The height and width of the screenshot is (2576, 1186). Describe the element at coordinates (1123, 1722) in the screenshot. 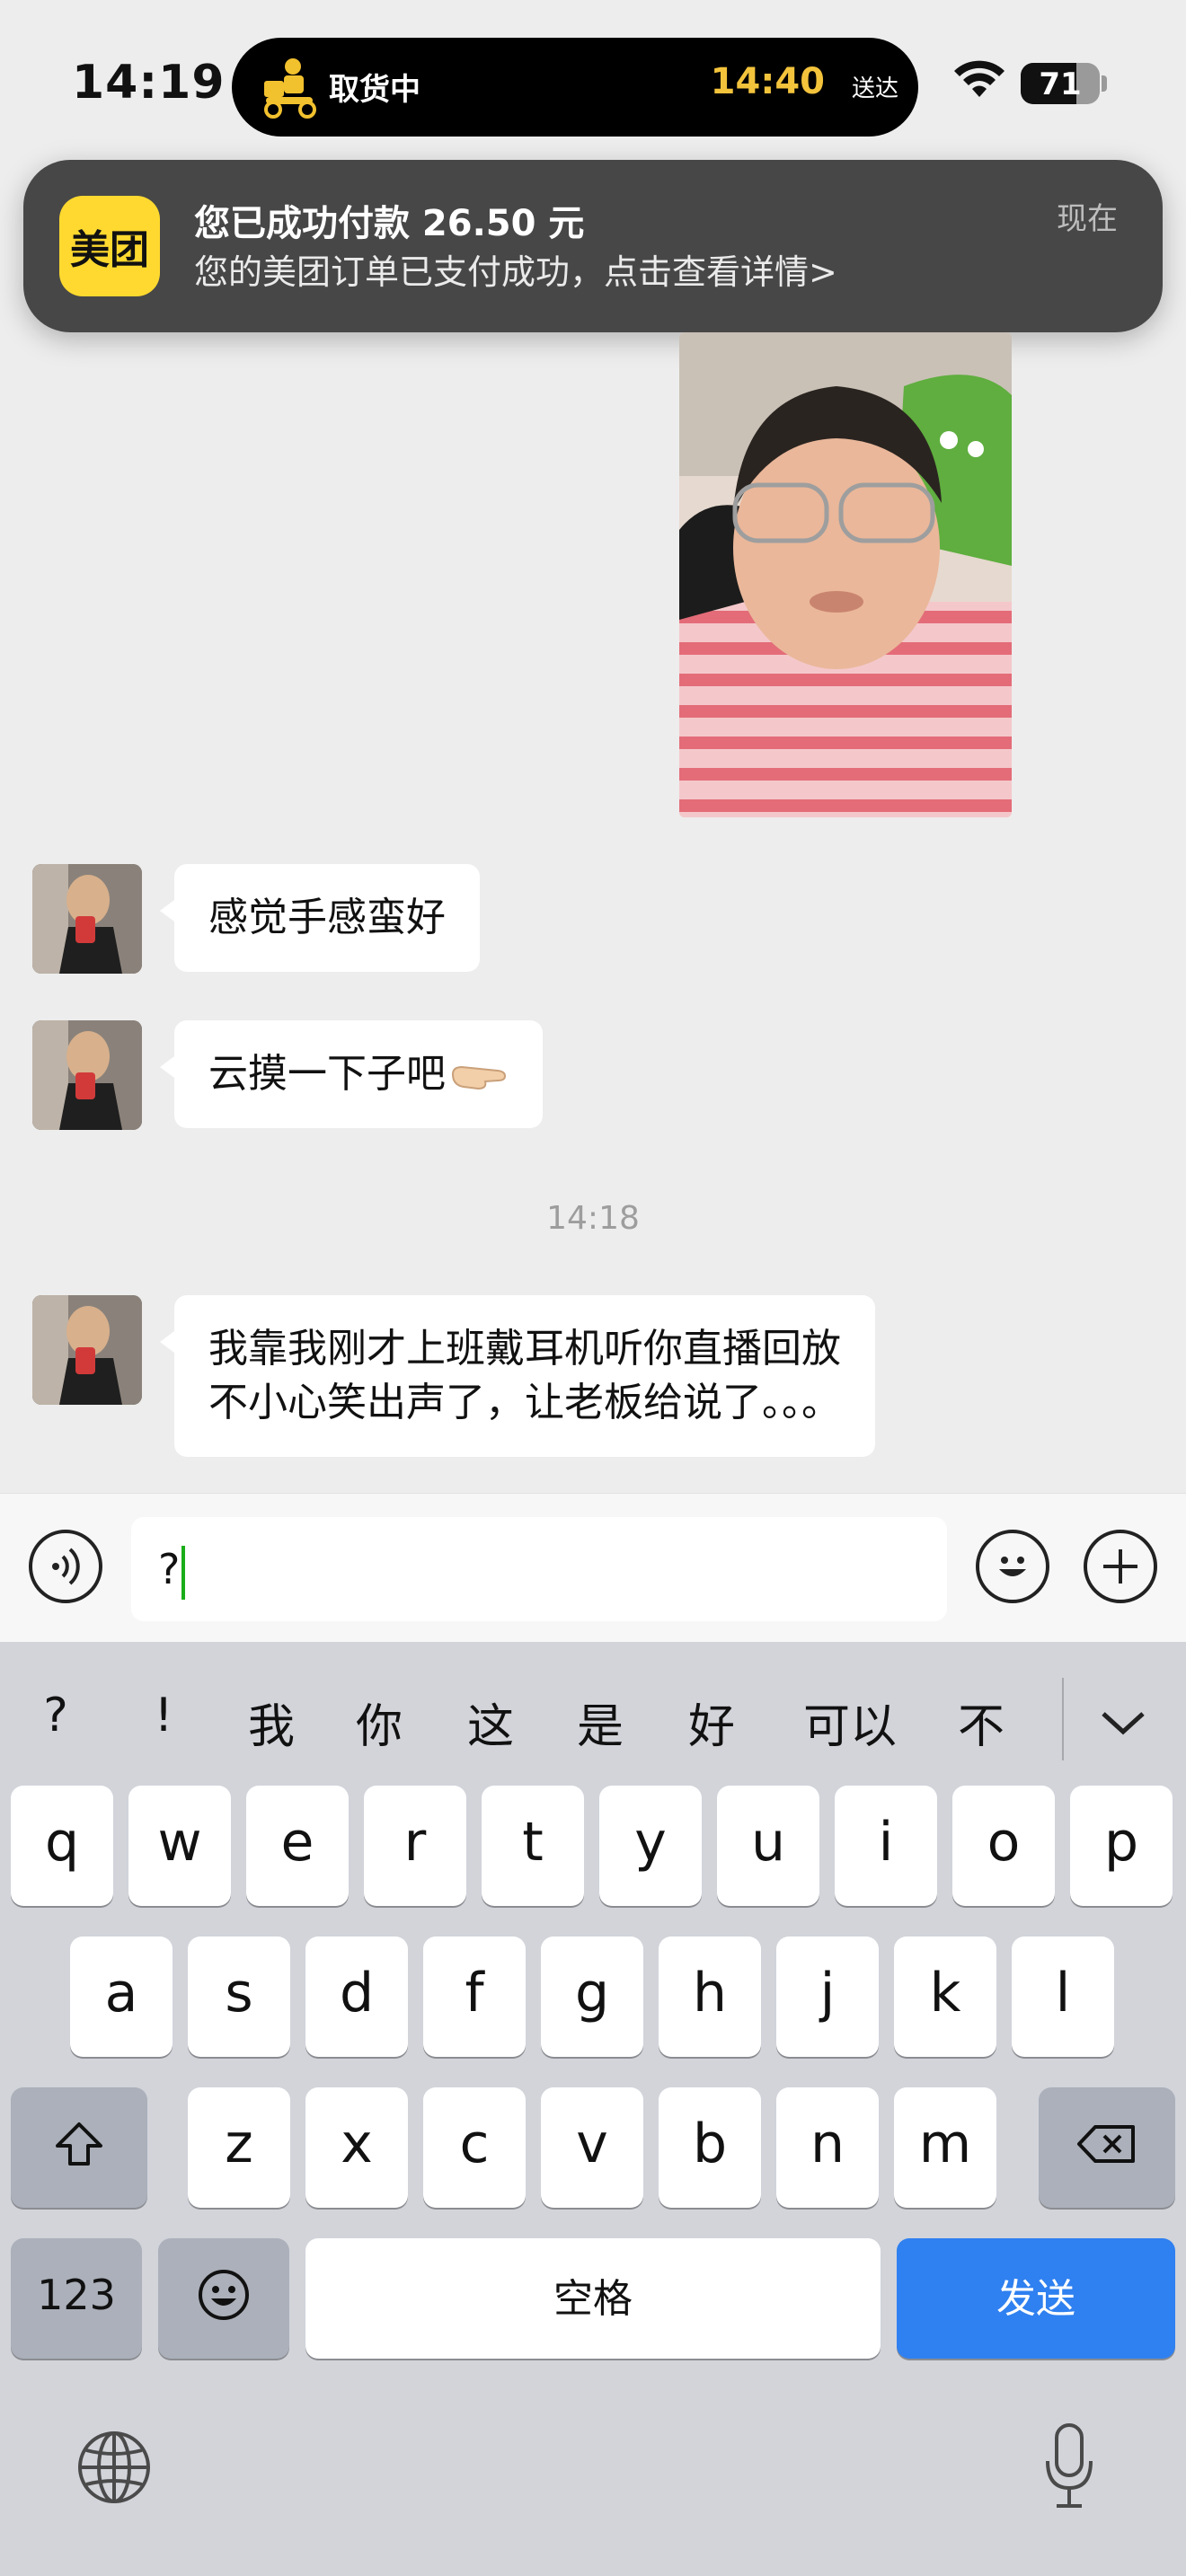

I see `chevron-down-icon` at that location.